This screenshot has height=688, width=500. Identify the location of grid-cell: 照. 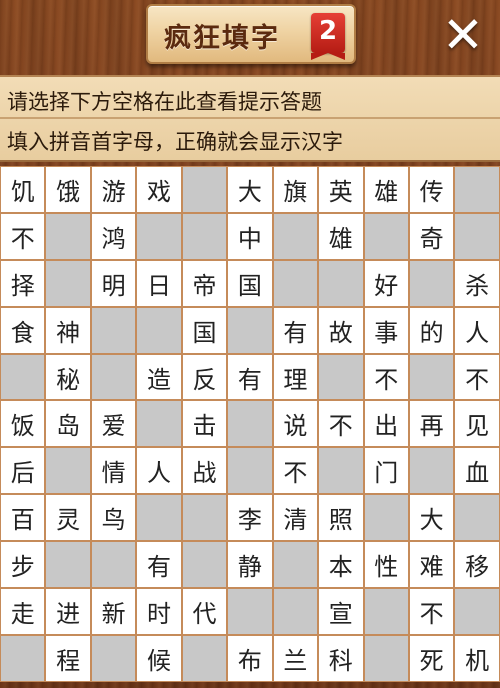
(341, 518).